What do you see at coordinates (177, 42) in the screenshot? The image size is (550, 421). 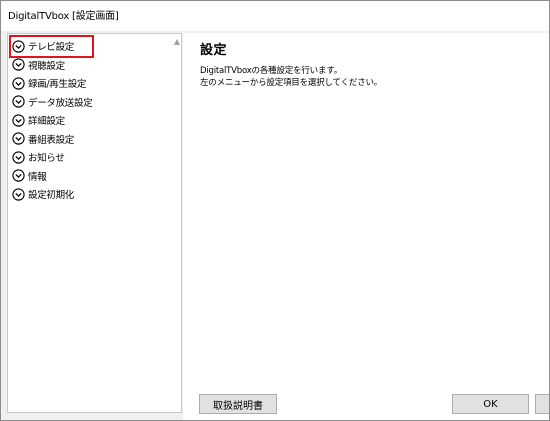 I see `scroll-up-icon: ▲` at bounding box center [177, 42].